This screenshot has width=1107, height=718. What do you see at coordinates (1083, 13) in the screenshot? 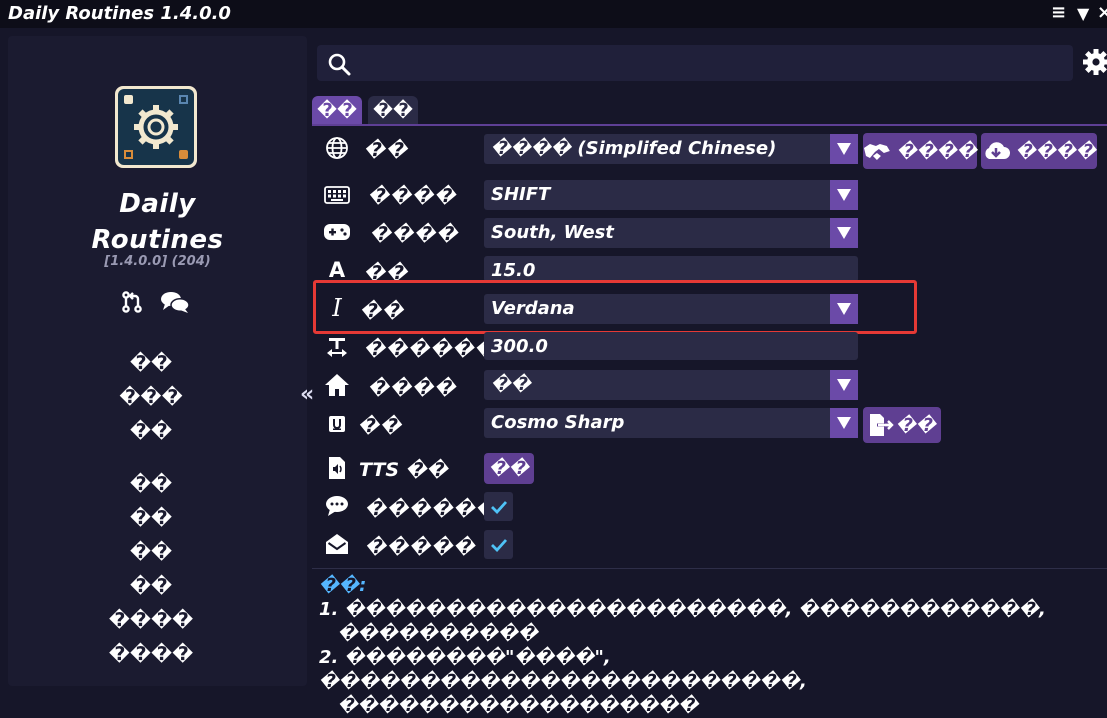
I see `dropdown-icon: ▼` at bounding box center [1083, 13].